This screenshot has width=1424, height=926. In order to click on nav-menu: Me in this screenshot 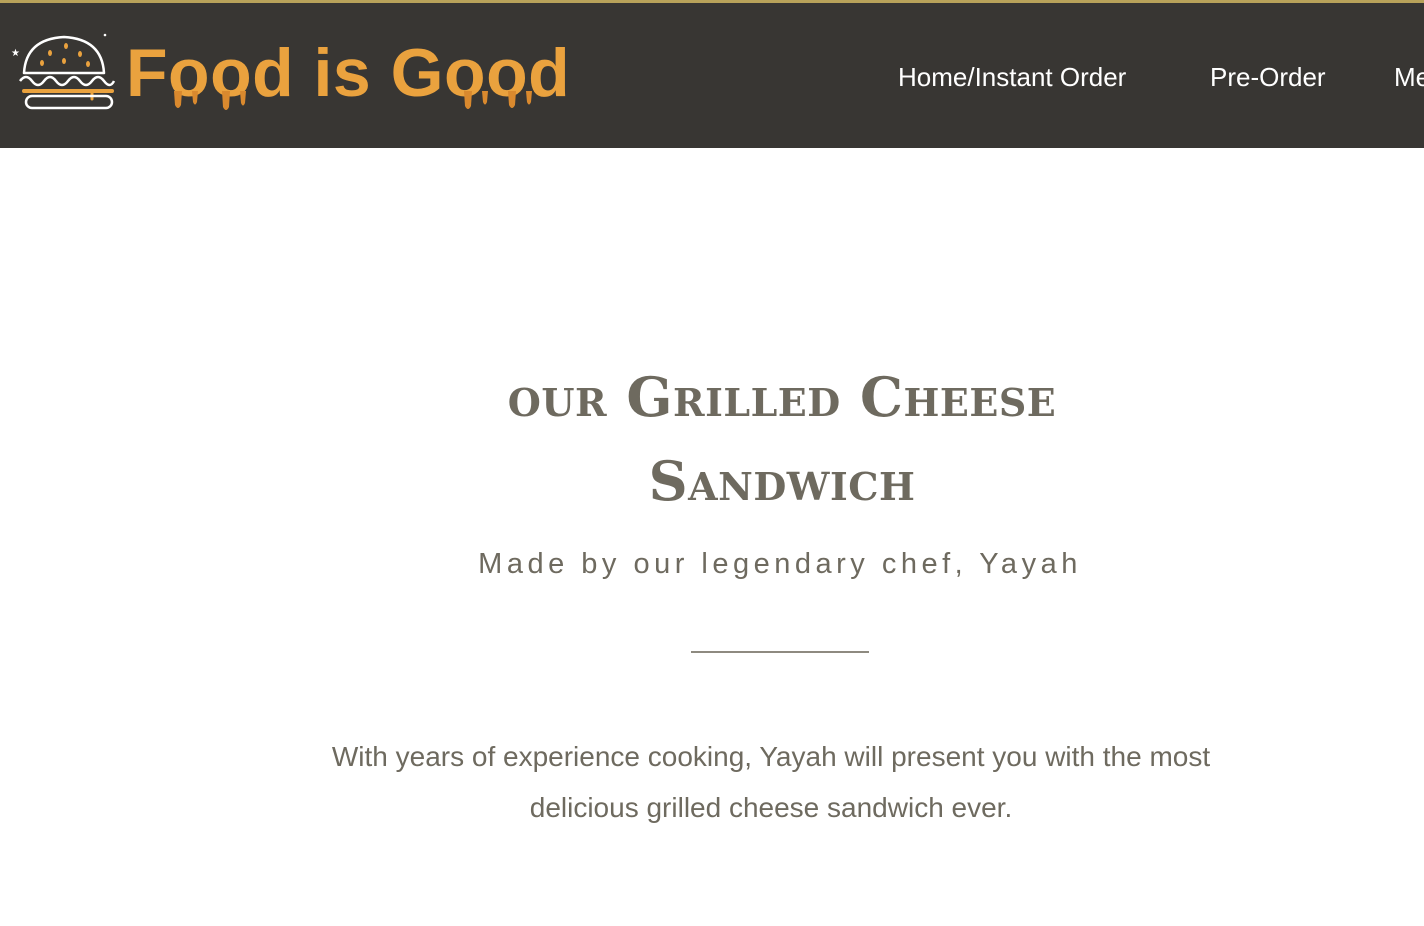, I will do `click(1409, 77)`.